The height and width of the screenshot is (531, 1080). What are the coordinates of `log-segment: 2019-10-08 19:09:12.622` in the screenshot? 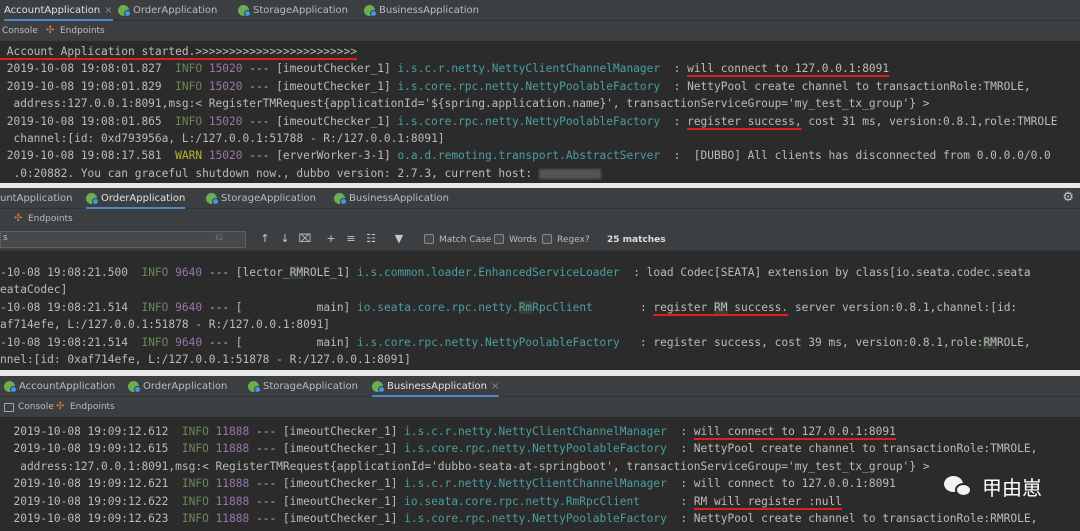 It's located at (91, 501).